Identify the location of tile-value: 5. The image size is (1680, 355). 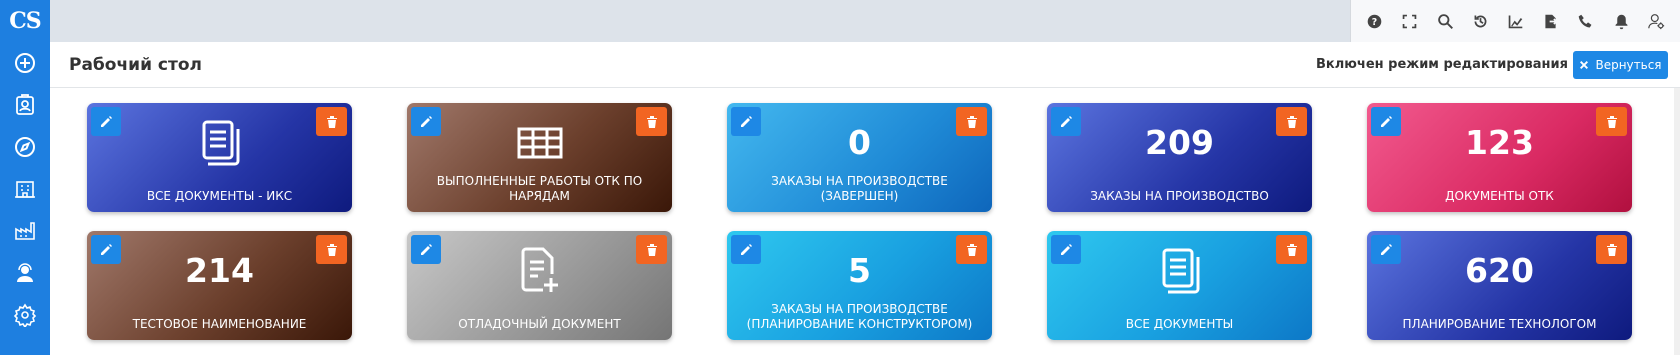
(859, 270).